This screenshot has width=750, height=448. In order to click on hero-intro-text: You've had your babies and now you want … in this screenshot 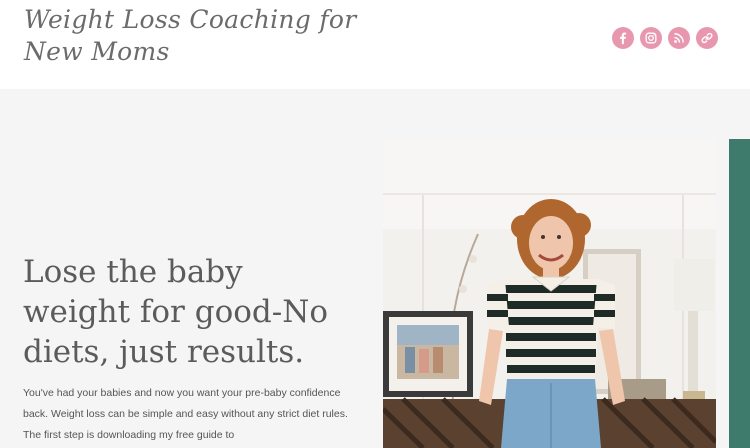, I will do `click(185, 414)`.